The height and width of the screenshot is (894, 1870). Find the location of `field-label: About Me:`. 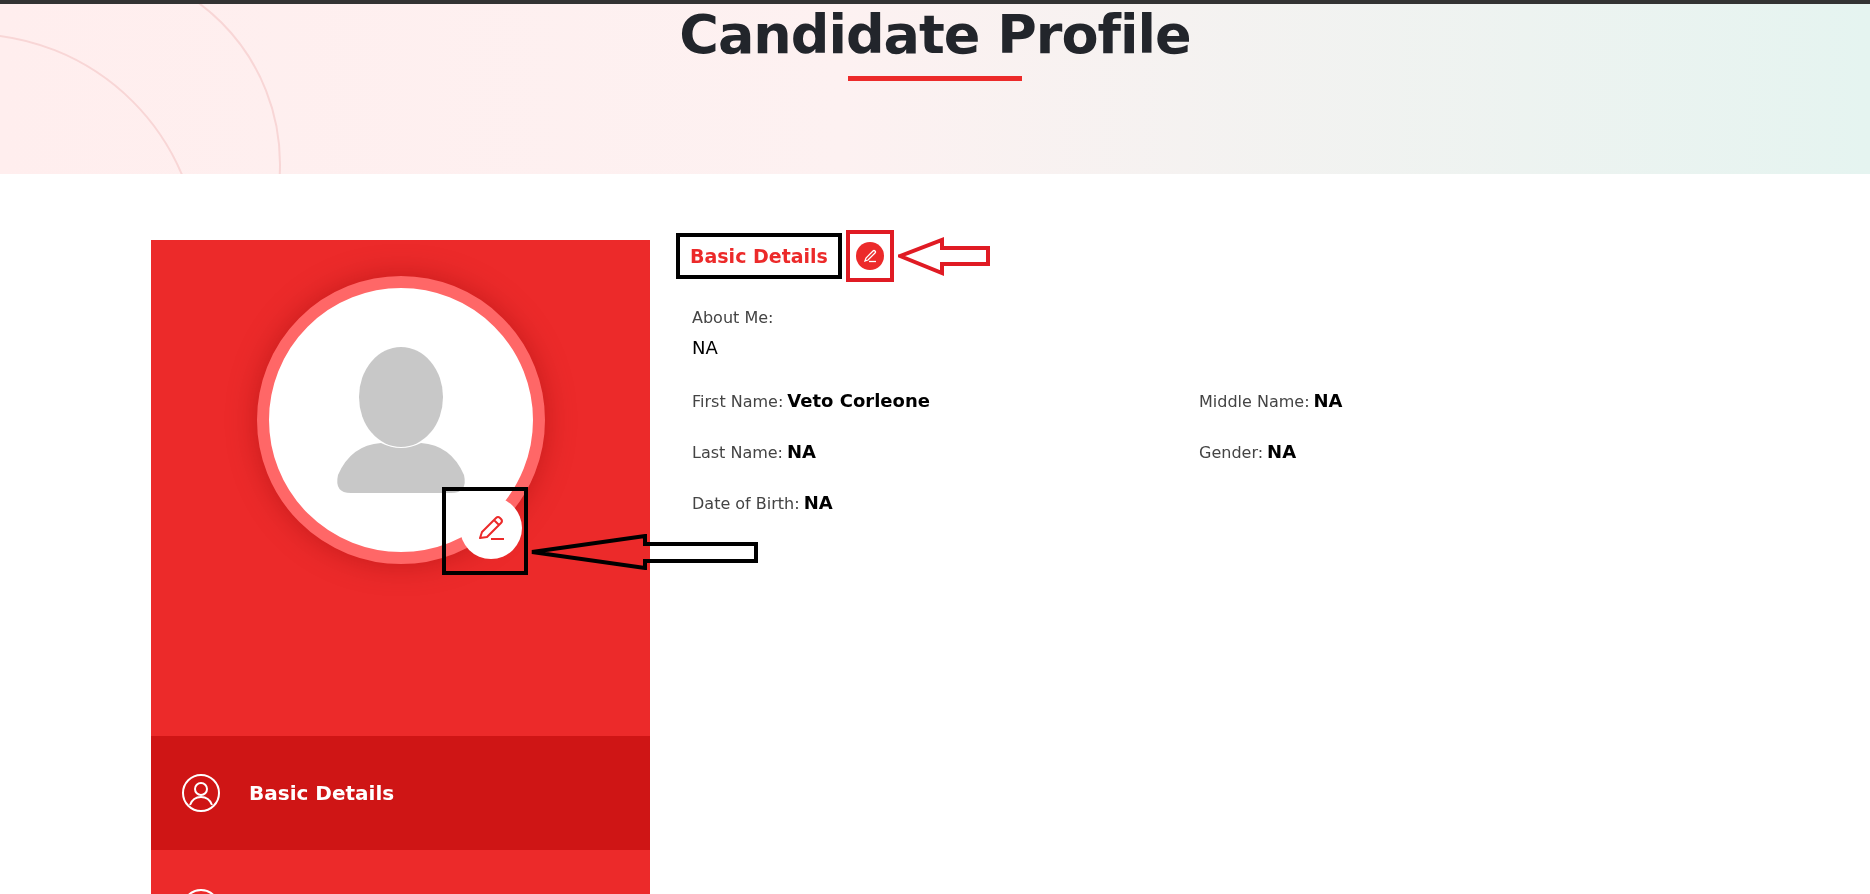

field-label: About Me: is located at coordinates (733, 317).